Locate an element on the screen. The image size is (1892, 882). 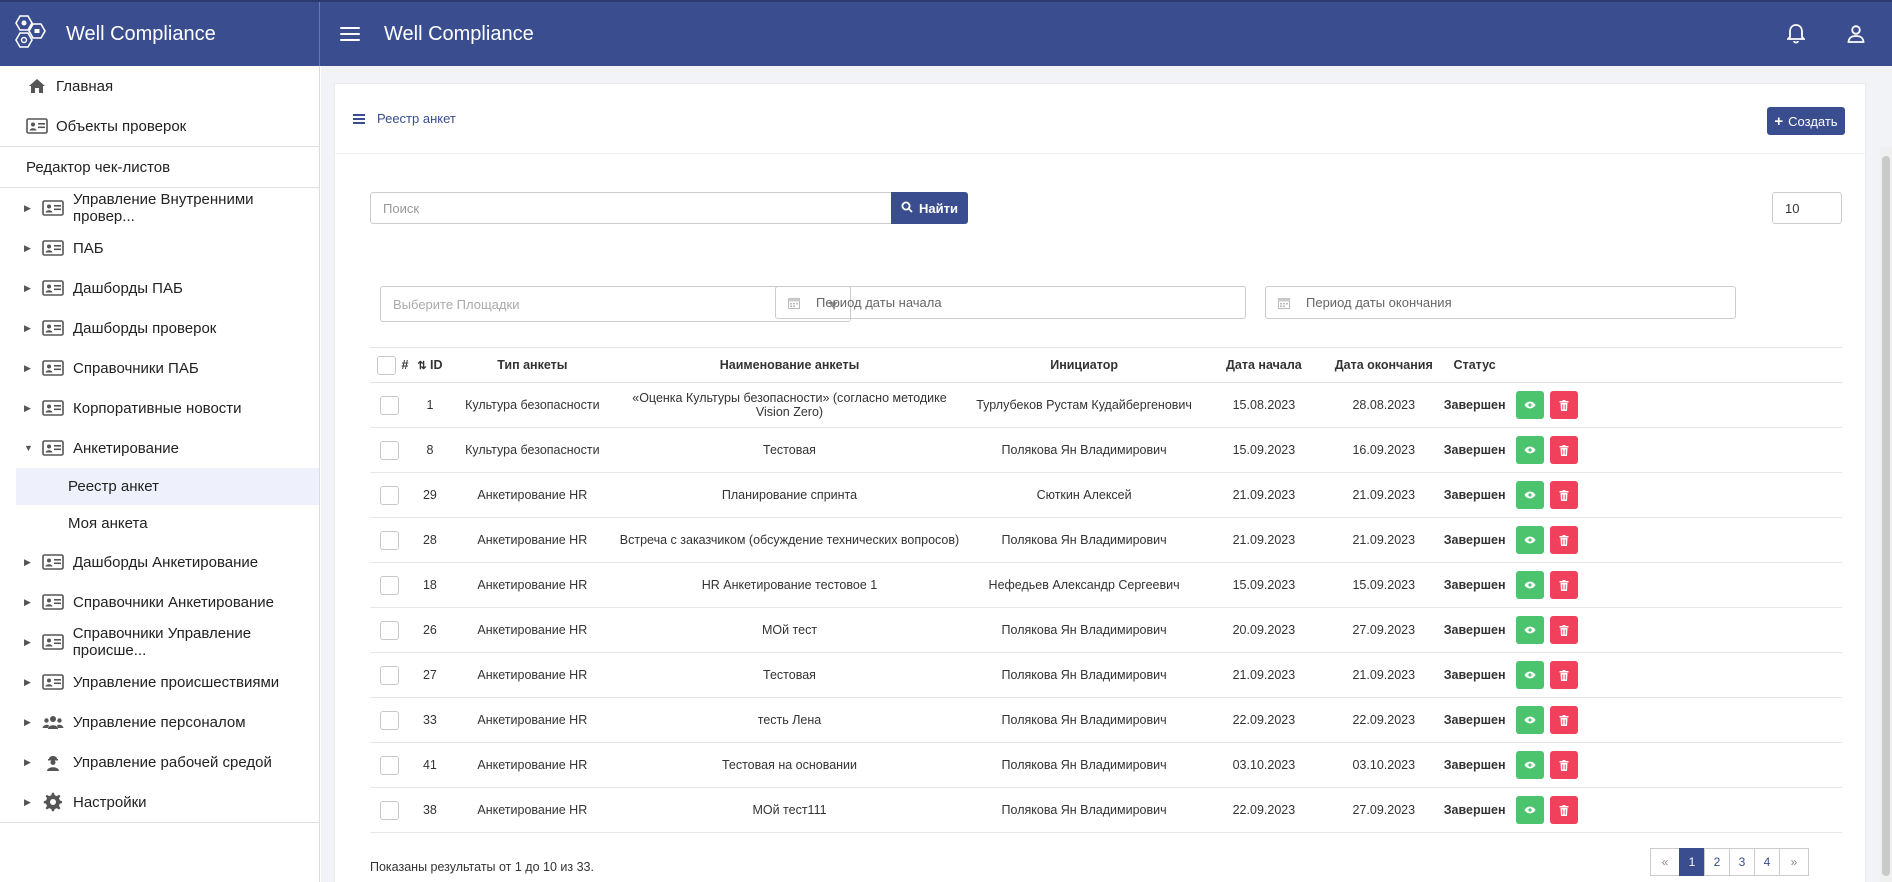
sidebar-group-4: ▶ Дашборды проверок is located at coordinates (159, 328).